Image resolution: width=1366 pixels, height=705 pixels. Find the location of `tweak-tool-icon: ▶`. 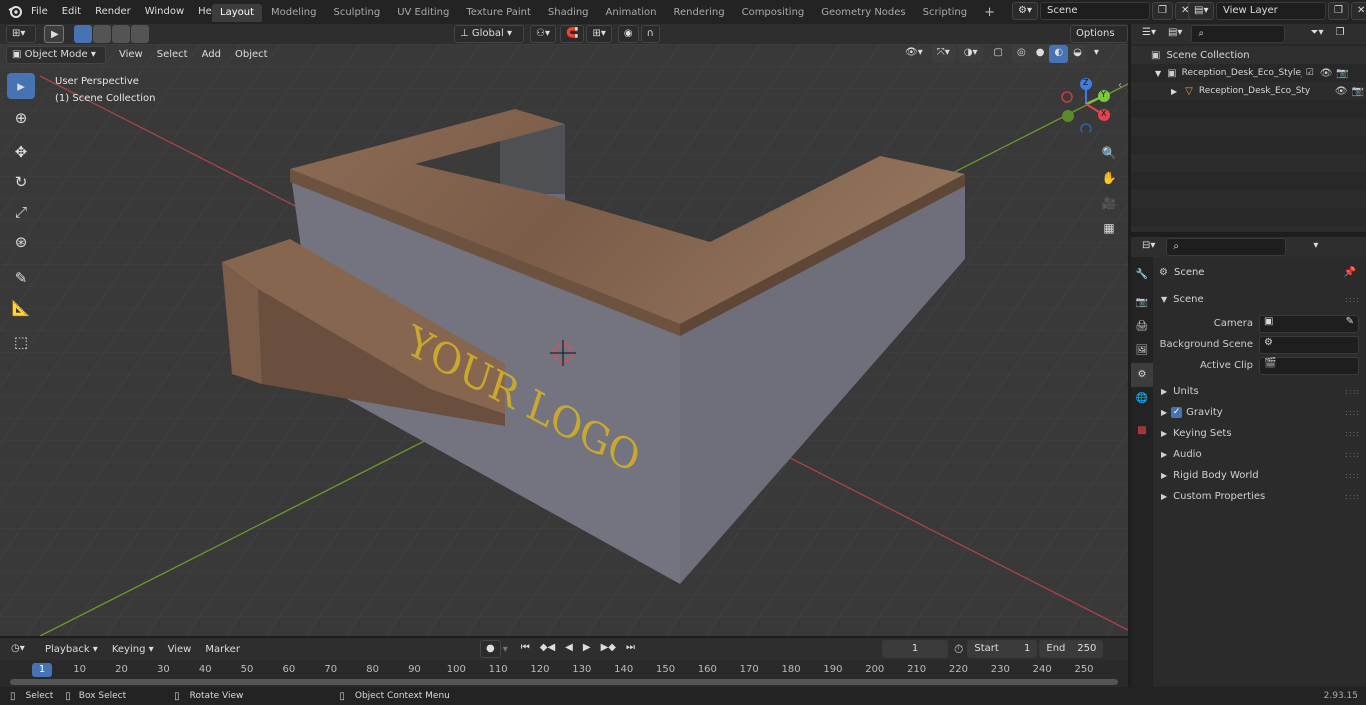

tweak-tool-icon: ▶ is located at coordinates (54, 34).